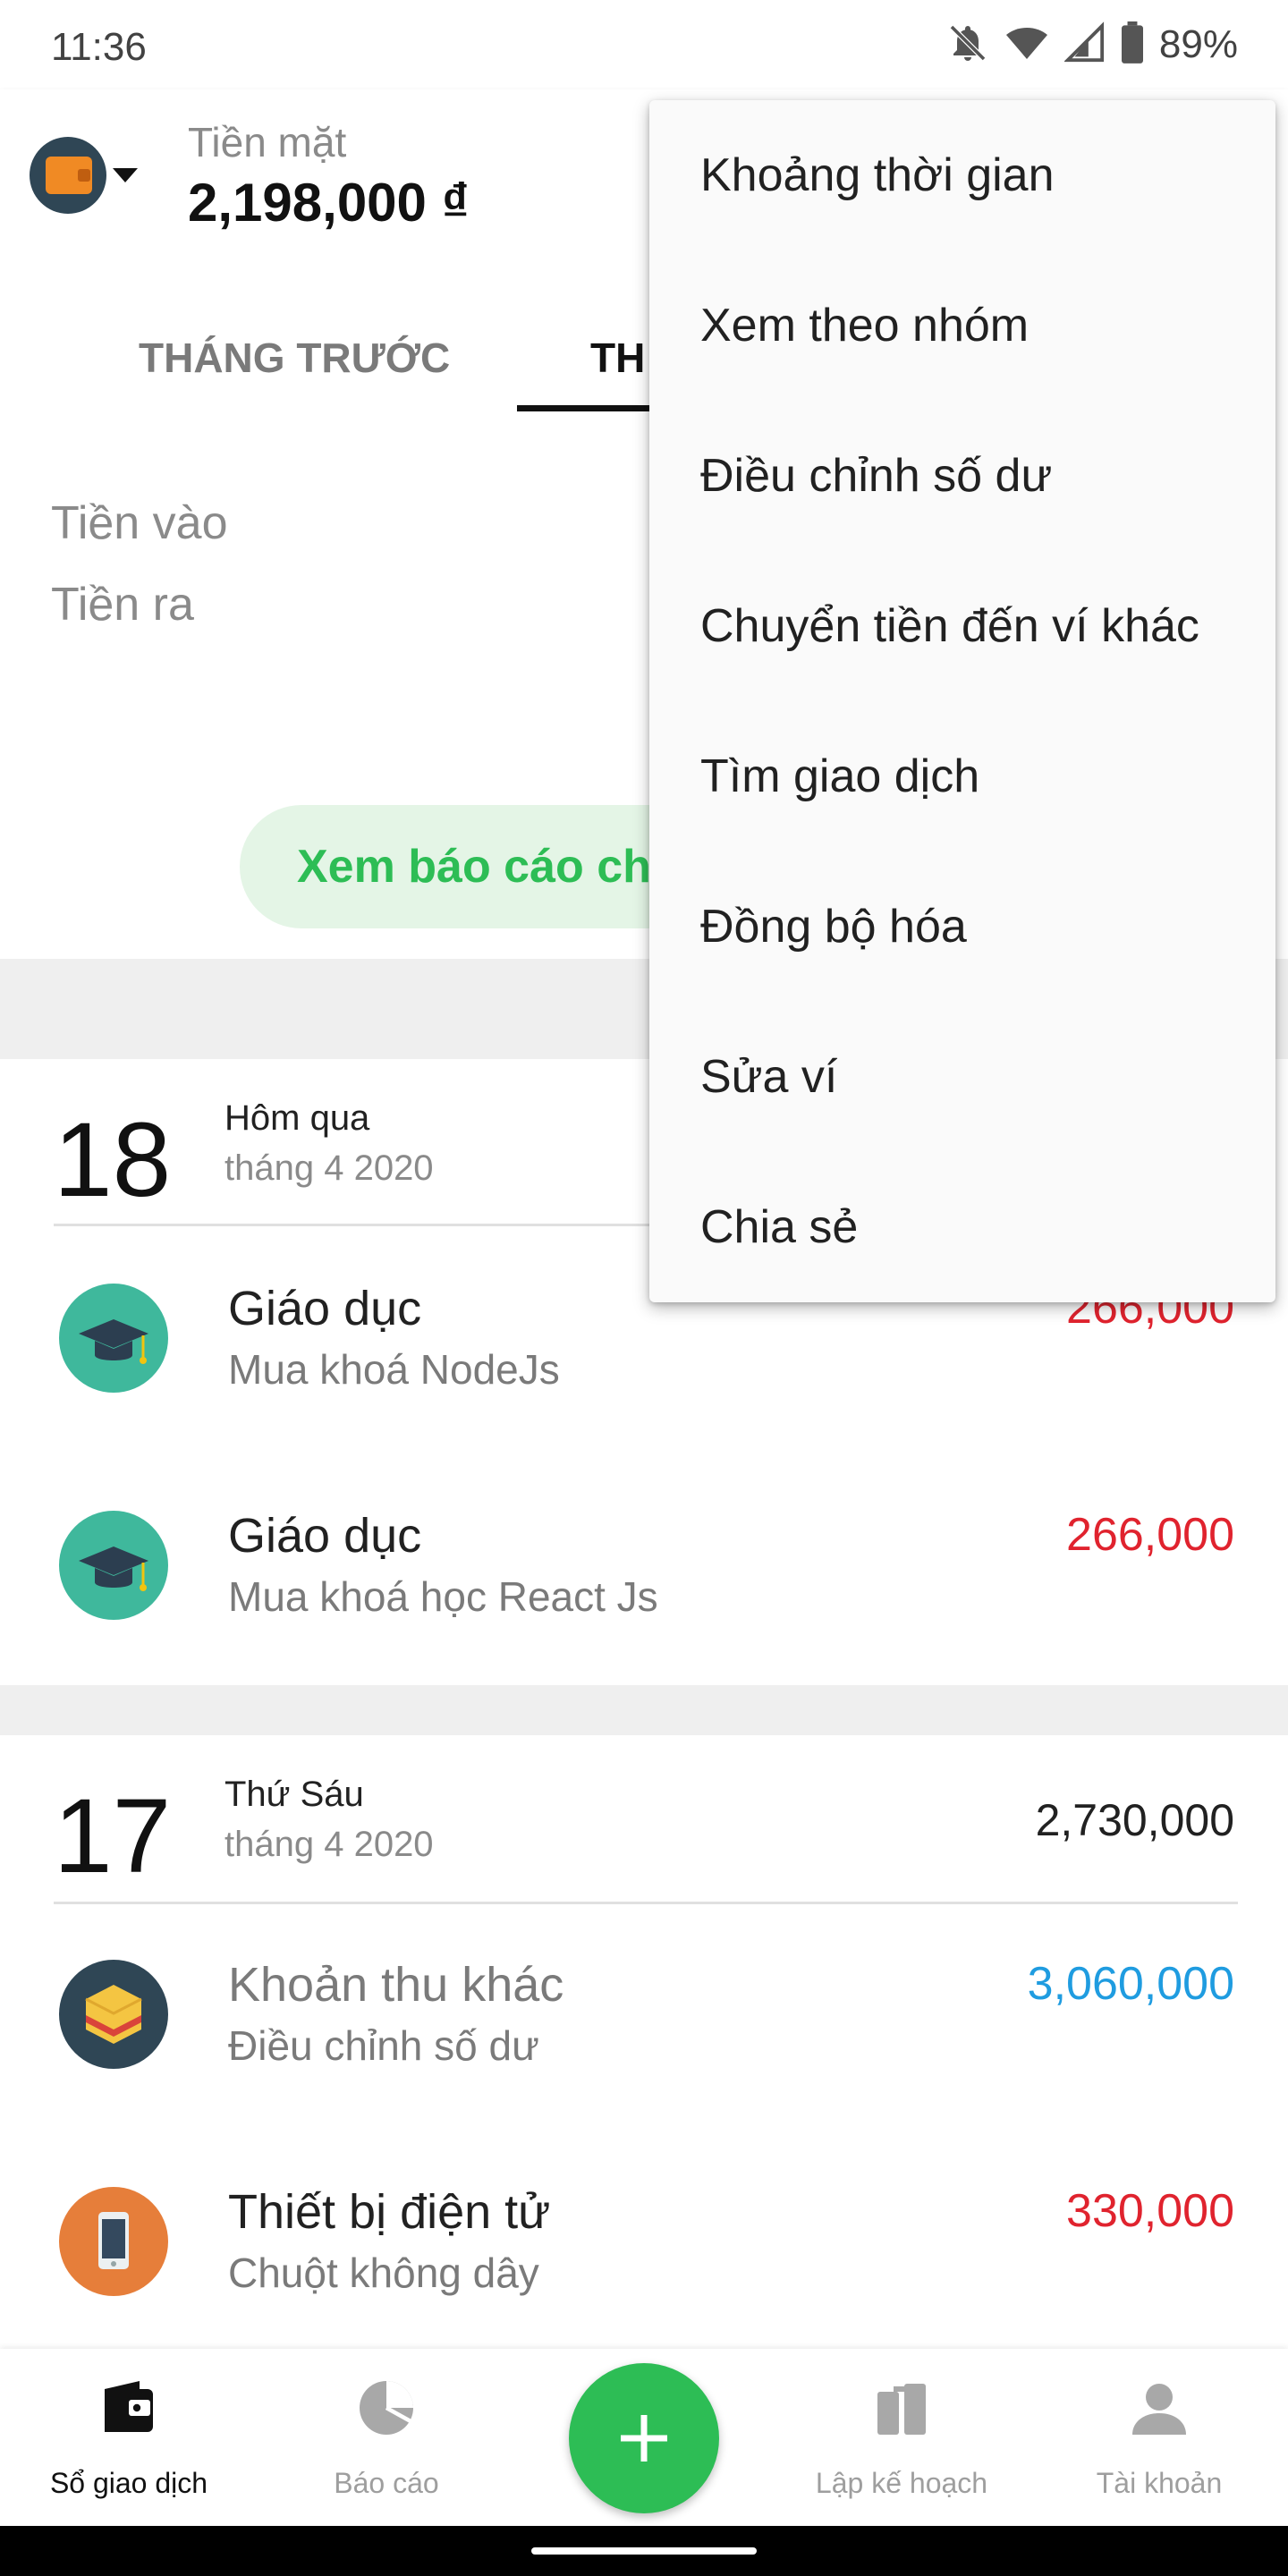 The width and height of the screenshot is (1288, 2576). What do you see at coordinates (1159, 2483) in the screenshot?
I see `nav-label: Tài khoản` at bounding box center [1159, 2483].